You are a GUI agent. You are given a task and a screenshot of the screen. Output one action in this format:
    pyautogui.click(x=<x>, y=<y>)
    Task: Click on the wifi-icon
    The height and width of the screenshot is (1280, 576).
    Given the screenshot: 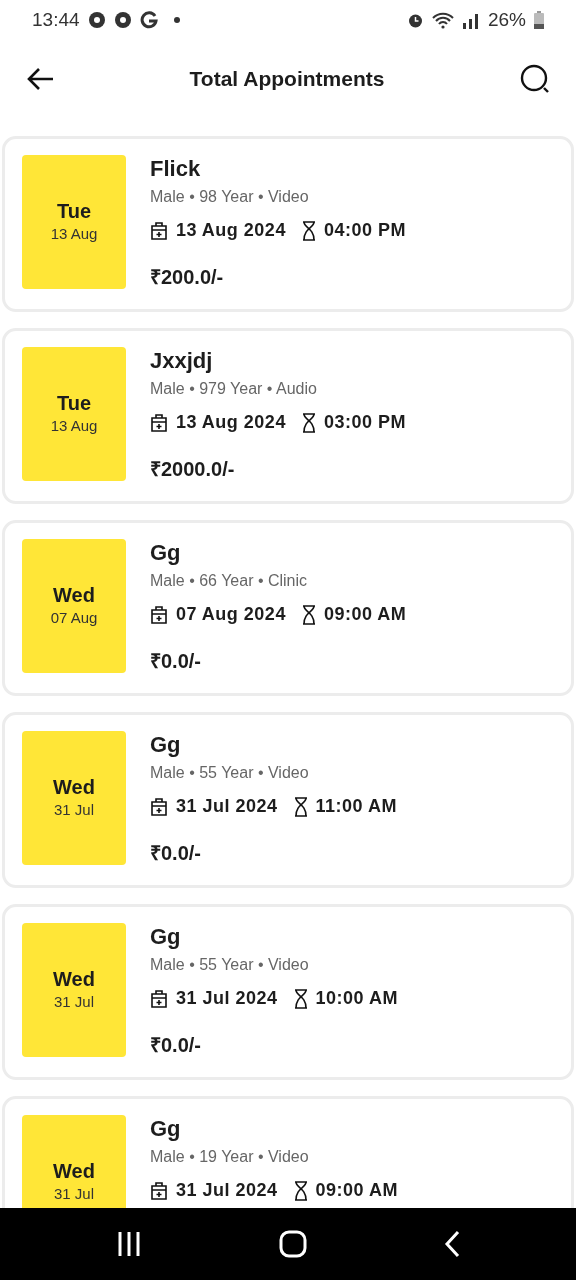 What is the action you would take?
    pyautogui.click(x=442, y=20)
    